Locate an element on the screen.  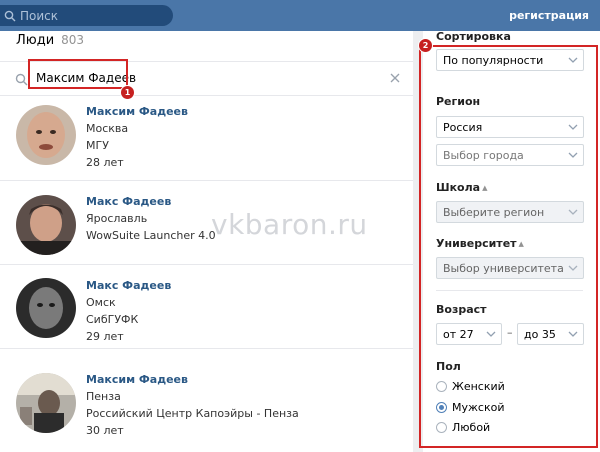
result-city: Москва is located at coordinates (107, 128).